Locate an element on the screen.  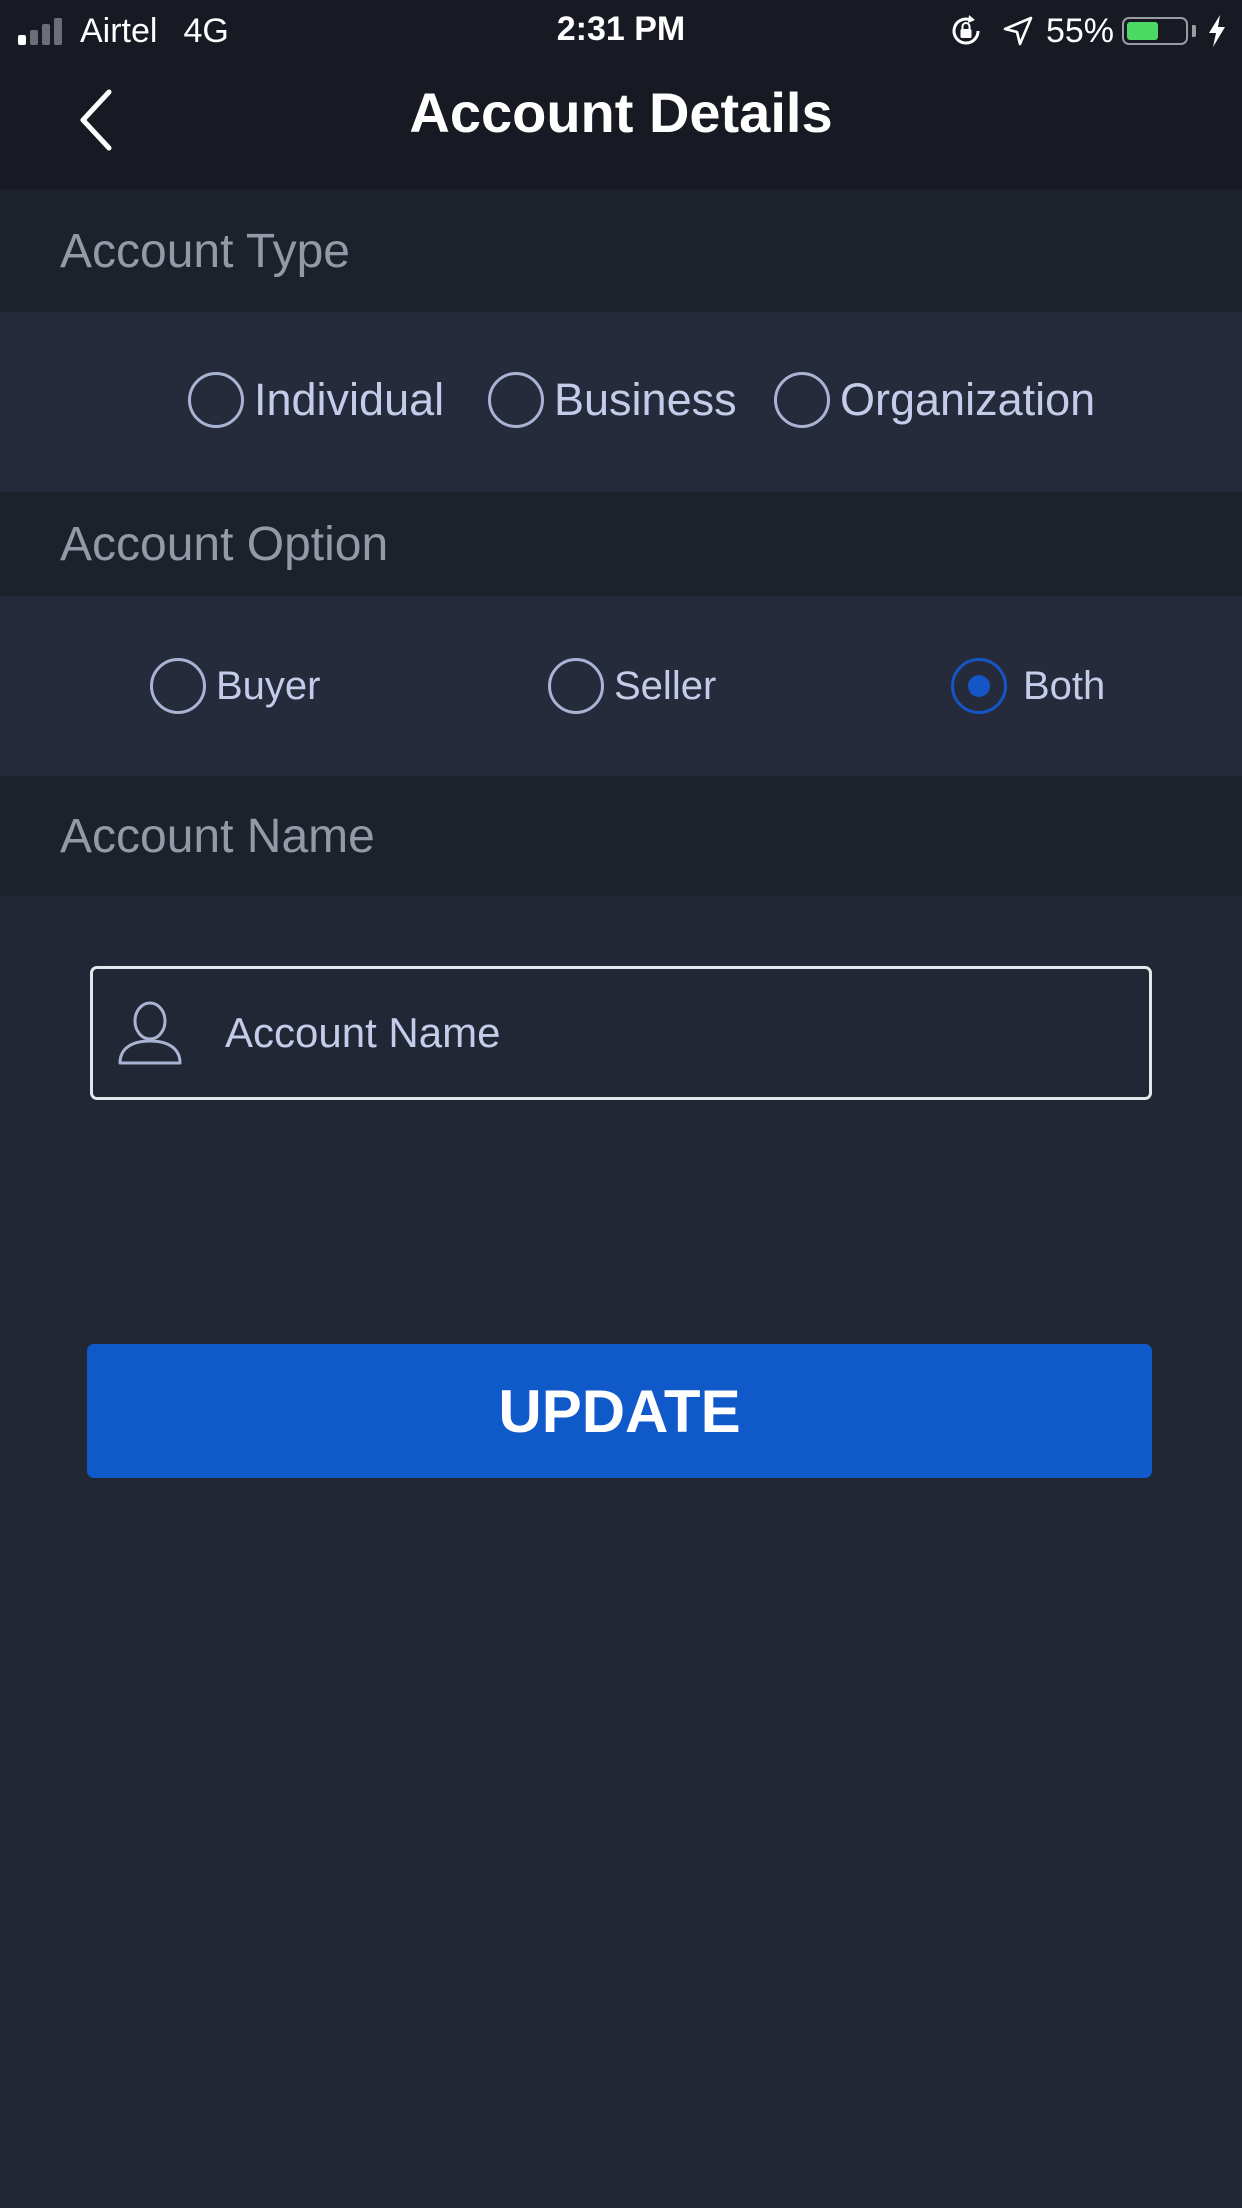
radio-circle-business is located at coordinates (516, 400).